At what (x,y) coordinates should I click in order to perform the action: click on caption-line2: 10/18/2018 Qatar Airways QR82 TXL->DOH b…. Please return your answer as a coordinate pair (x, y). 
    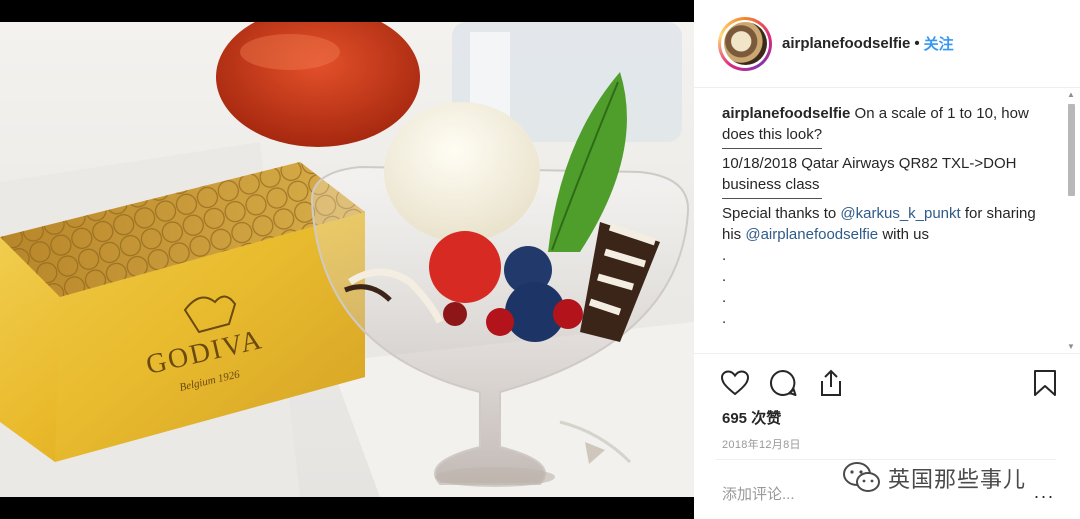
    Looking at the image, I should click on (869, 174).